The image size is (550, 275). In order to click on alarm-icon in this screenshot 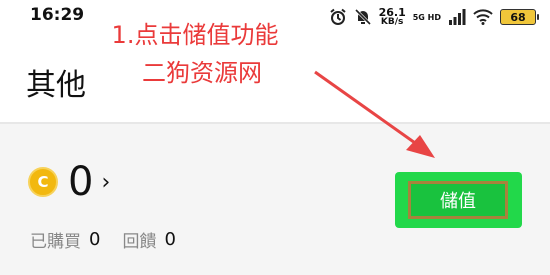, I will do `click(337, 16)`.